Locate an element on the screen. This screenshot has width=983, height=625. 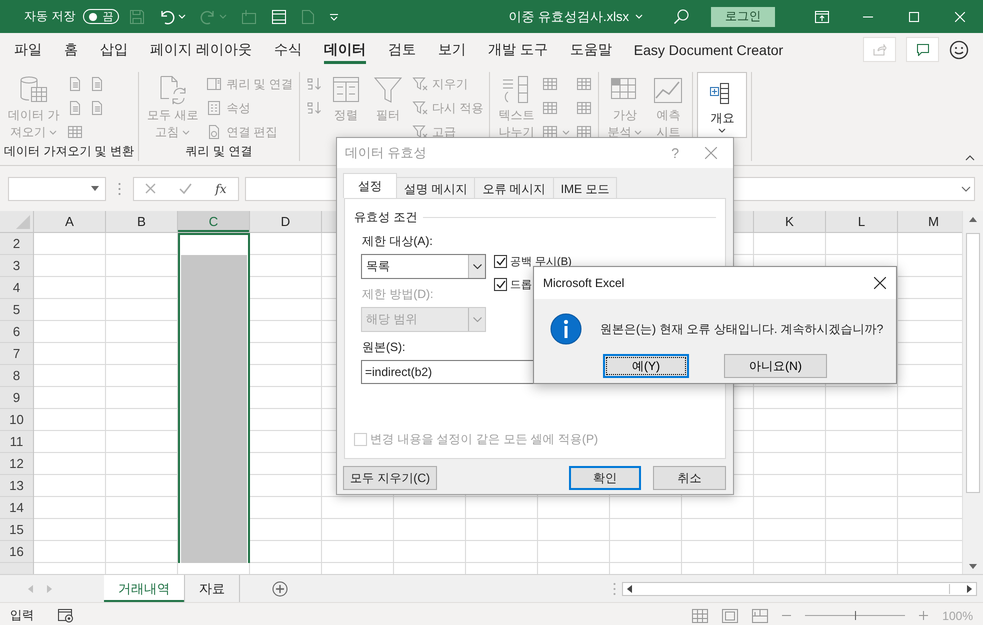
page-break-icon is located at coordinates (760, 615).